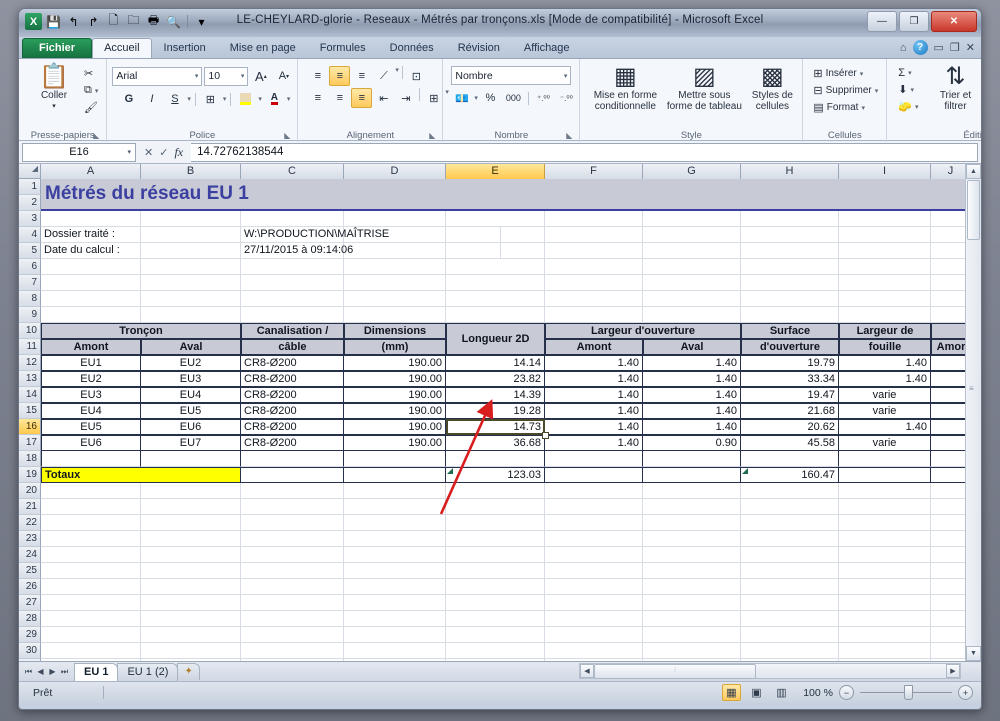 This screenshot has height=721, width=1000. What do you see at coordinates (770, 671) in the screenshot?
I see `horizontal-scrollbar: ◀ ⫶ ▶` at bounding box center [770, 671].